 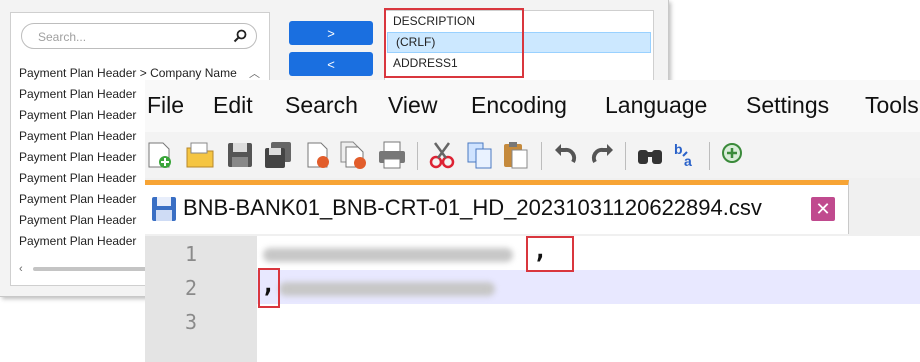 What do you see at coordinates (602, 155) in the screenshot?
I see `redo-icon` at bounding box center [602, 155].